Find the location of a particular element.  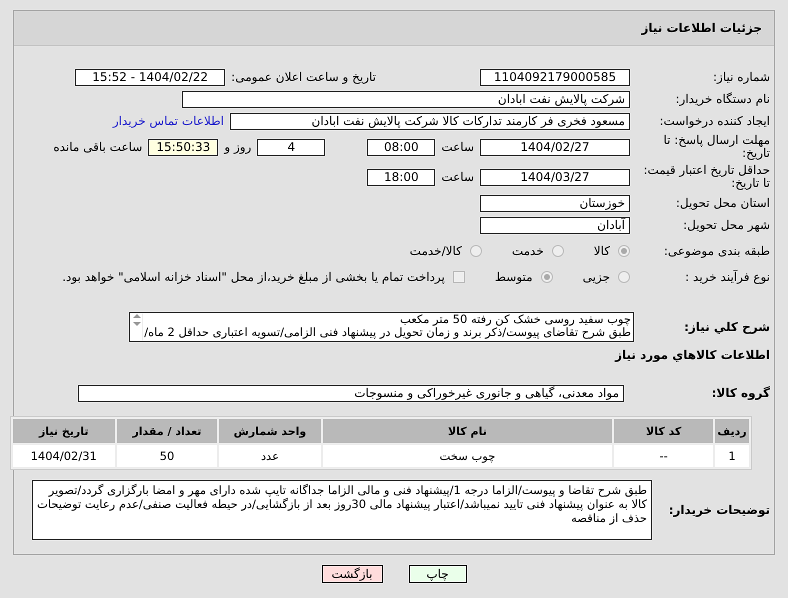

checkbox-label: پرداخت تمام یا بخشی از مبلغ خرید،از محل "اسناد خزانه اسلامی" خواهد بود. is located at coordinates (253, 277).